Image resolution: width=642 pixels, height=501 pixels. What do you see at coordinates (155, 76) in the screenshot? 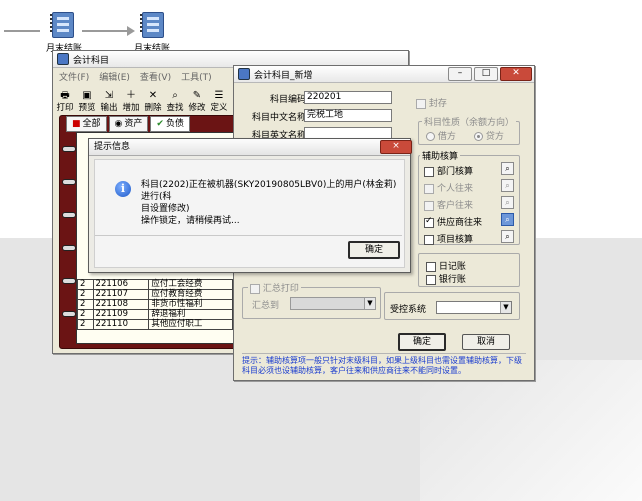
I see `menu-view: 查看(V)` at bounding box center [155, 76].